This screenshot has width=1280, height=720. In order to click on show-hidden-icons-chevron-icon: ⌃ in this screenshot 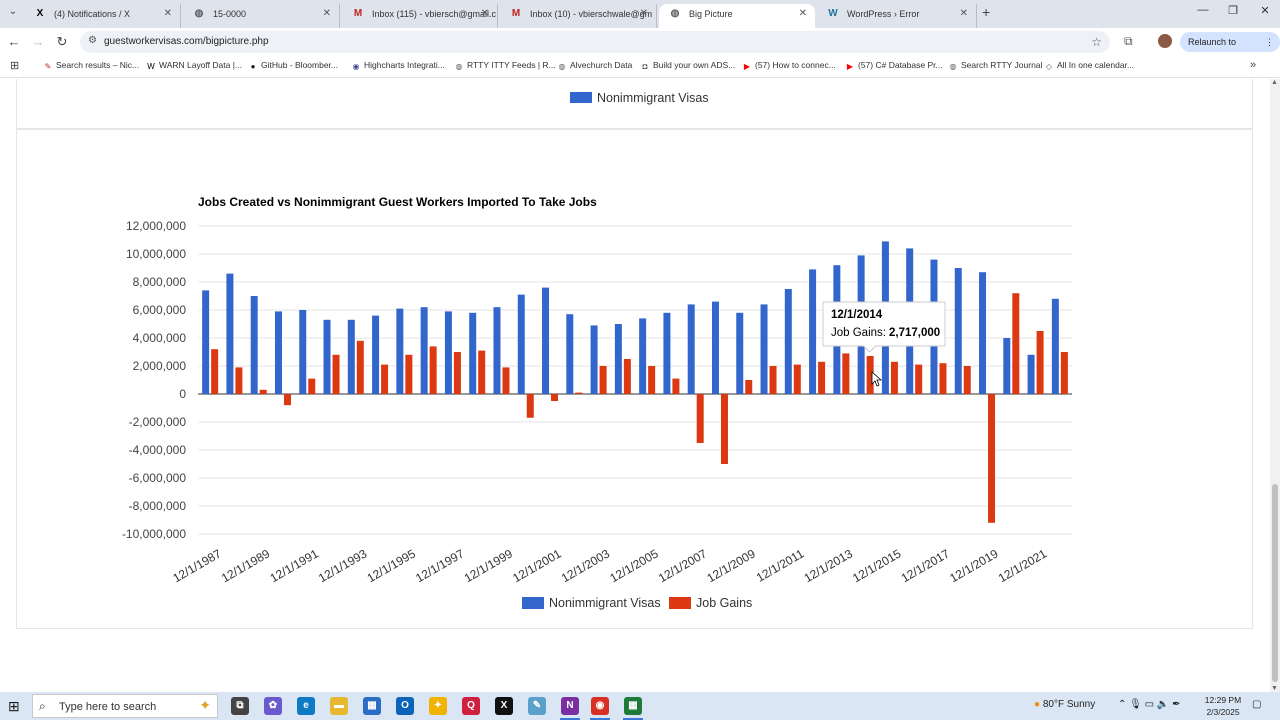, I will do `click(1122, 704)`.